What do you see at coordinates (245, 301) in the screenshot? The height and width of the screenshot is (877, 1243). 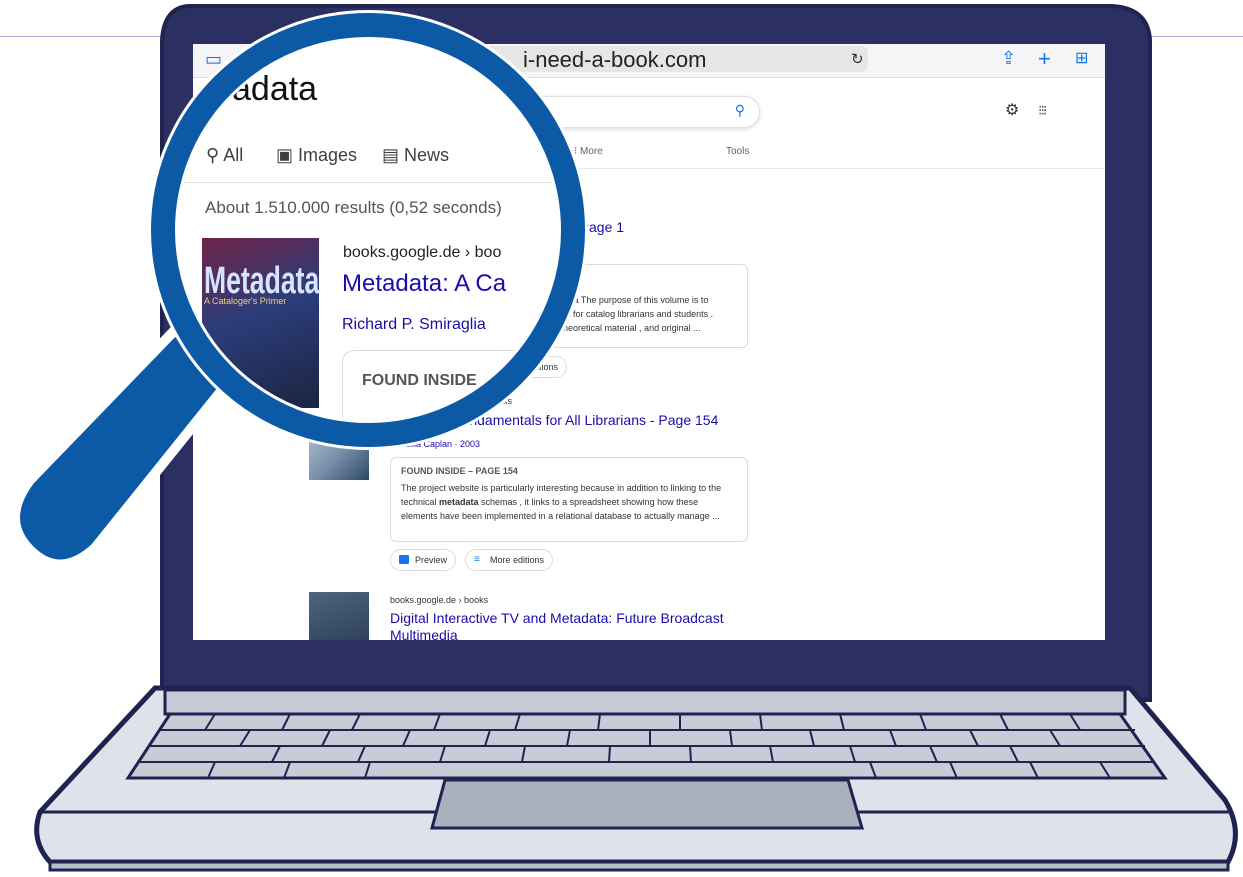 I see `cover-subtitle: A Cataloger's Primer` at bounding box center [245, 301].